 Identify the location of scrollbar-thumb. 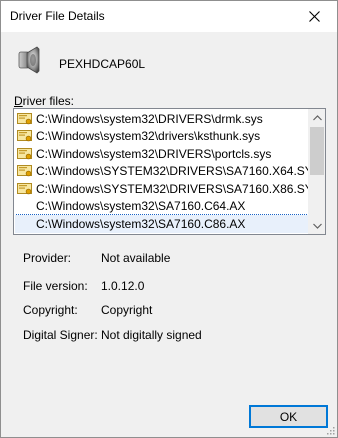
(317, 151).